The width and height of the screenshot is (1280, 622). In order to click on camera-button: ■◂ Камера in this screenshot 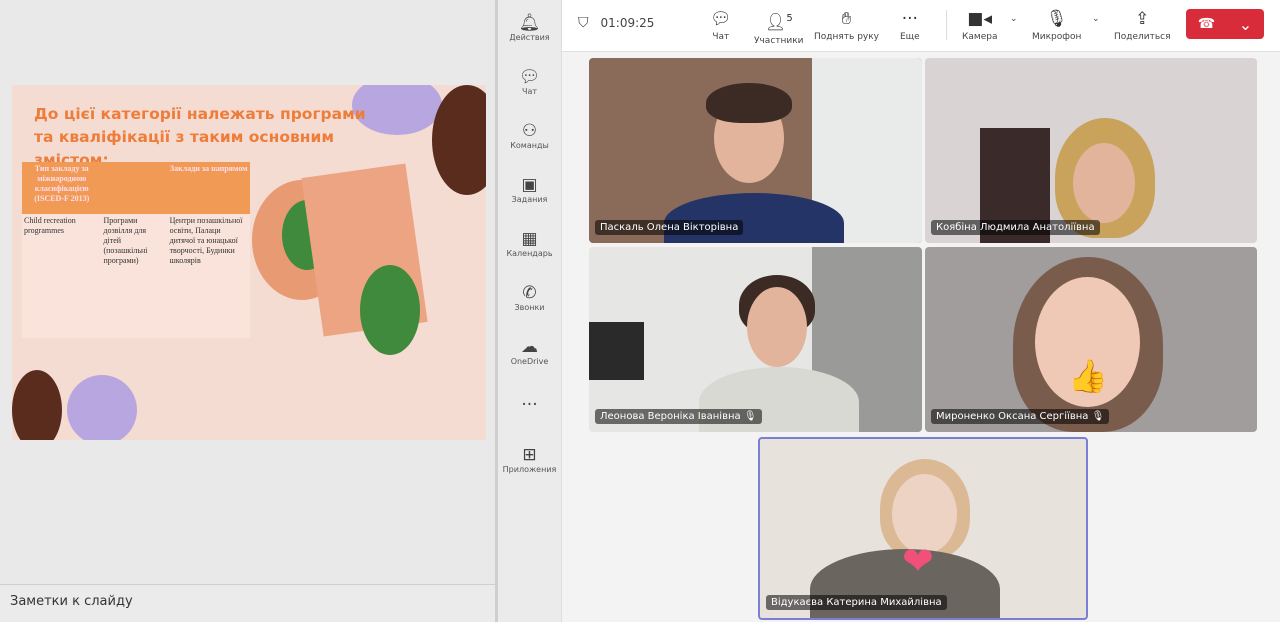, I will do `click(979, 24)`.